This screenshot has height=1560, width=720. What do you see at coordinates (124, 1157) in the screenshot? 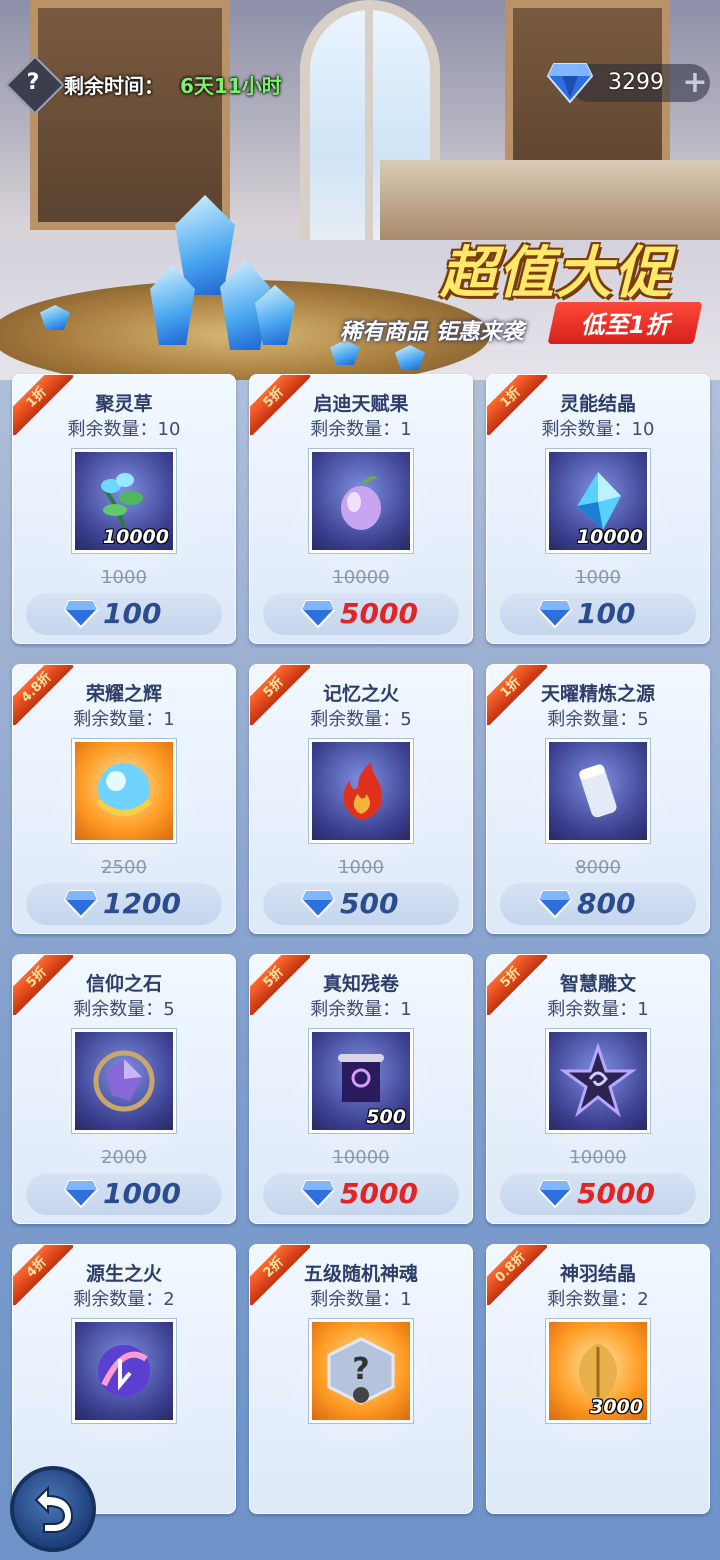
I see `original-price: 2000` at bounding box center [124, 1157].